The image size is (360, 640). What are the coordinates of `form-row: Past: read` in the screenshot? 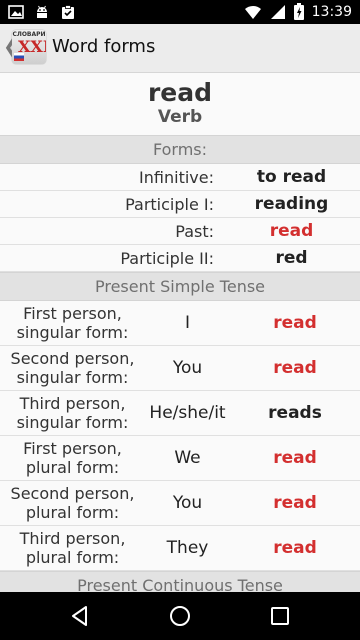 It's located at (180, 231).